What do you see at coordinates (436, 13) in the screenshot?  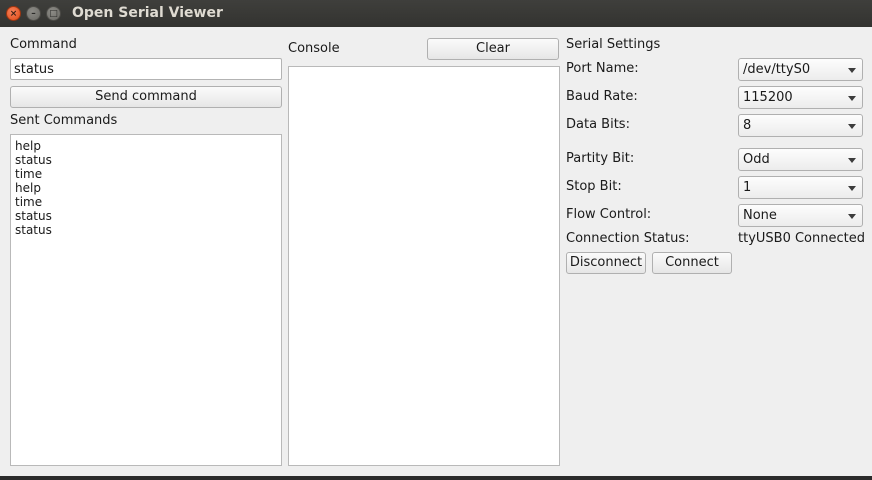 I see `title-bar: × – □ Open Serial Viewer` at bounding box center [436, 13].